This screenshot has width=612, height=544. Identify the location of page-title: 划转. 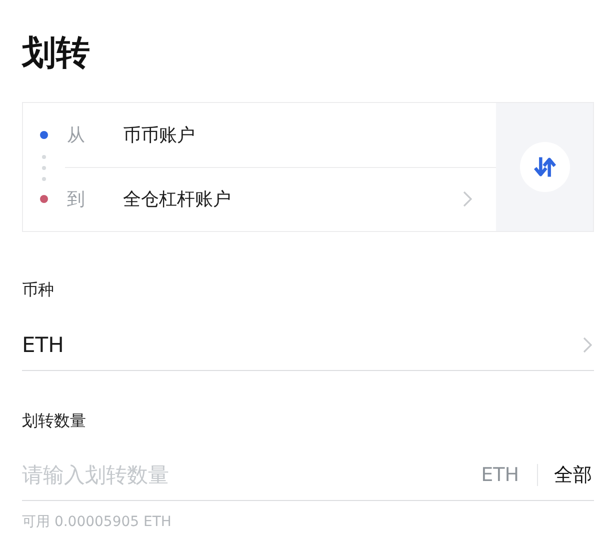
(56, 53).